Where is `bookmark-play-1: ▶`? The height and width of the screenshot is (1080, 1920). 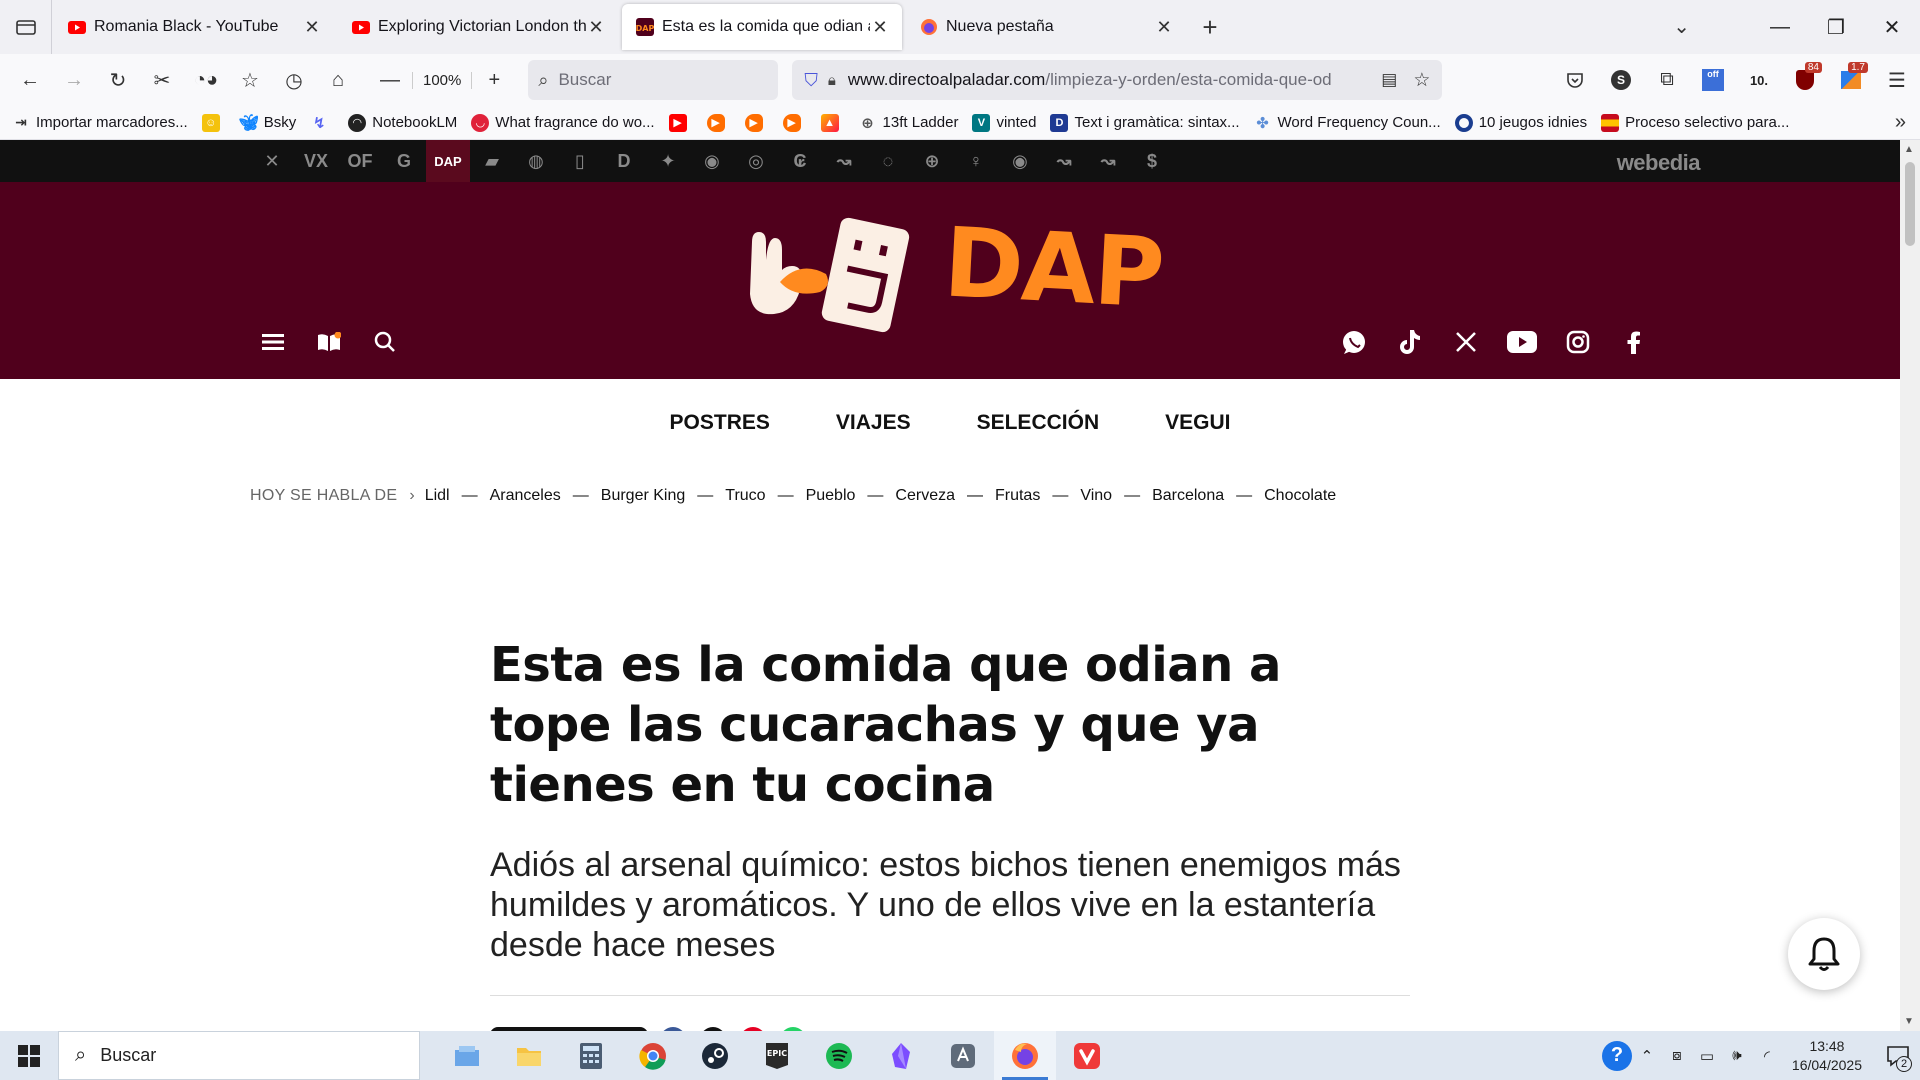 bookmark-play-1: ▶ is located at coordinates (718, 122).